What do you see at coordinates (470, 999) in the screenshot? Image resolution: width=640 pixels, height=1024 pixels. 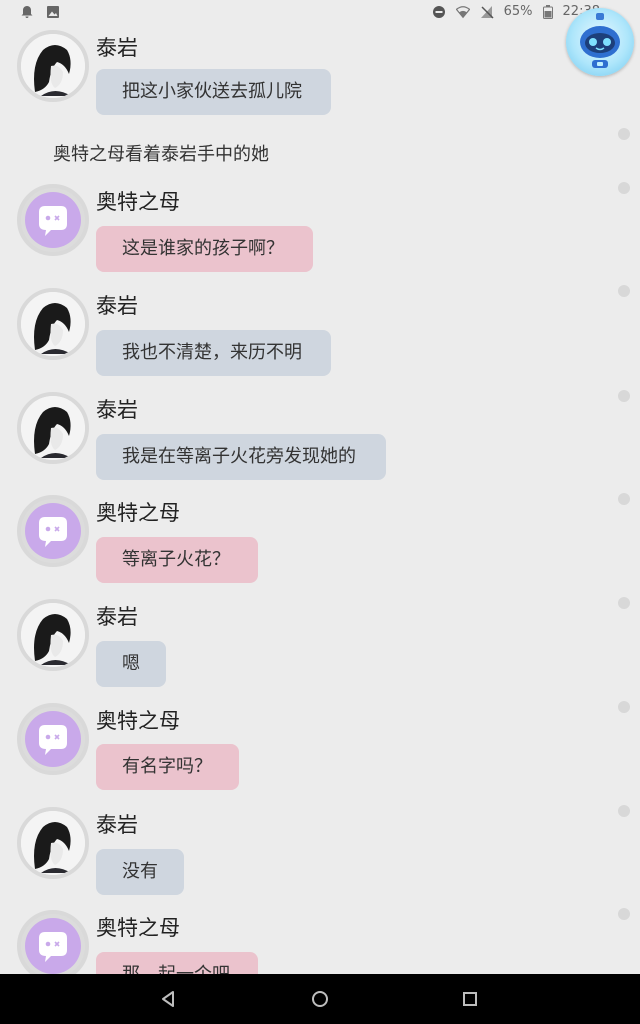 I see `recents-icon` at bounding box center [470, 999].